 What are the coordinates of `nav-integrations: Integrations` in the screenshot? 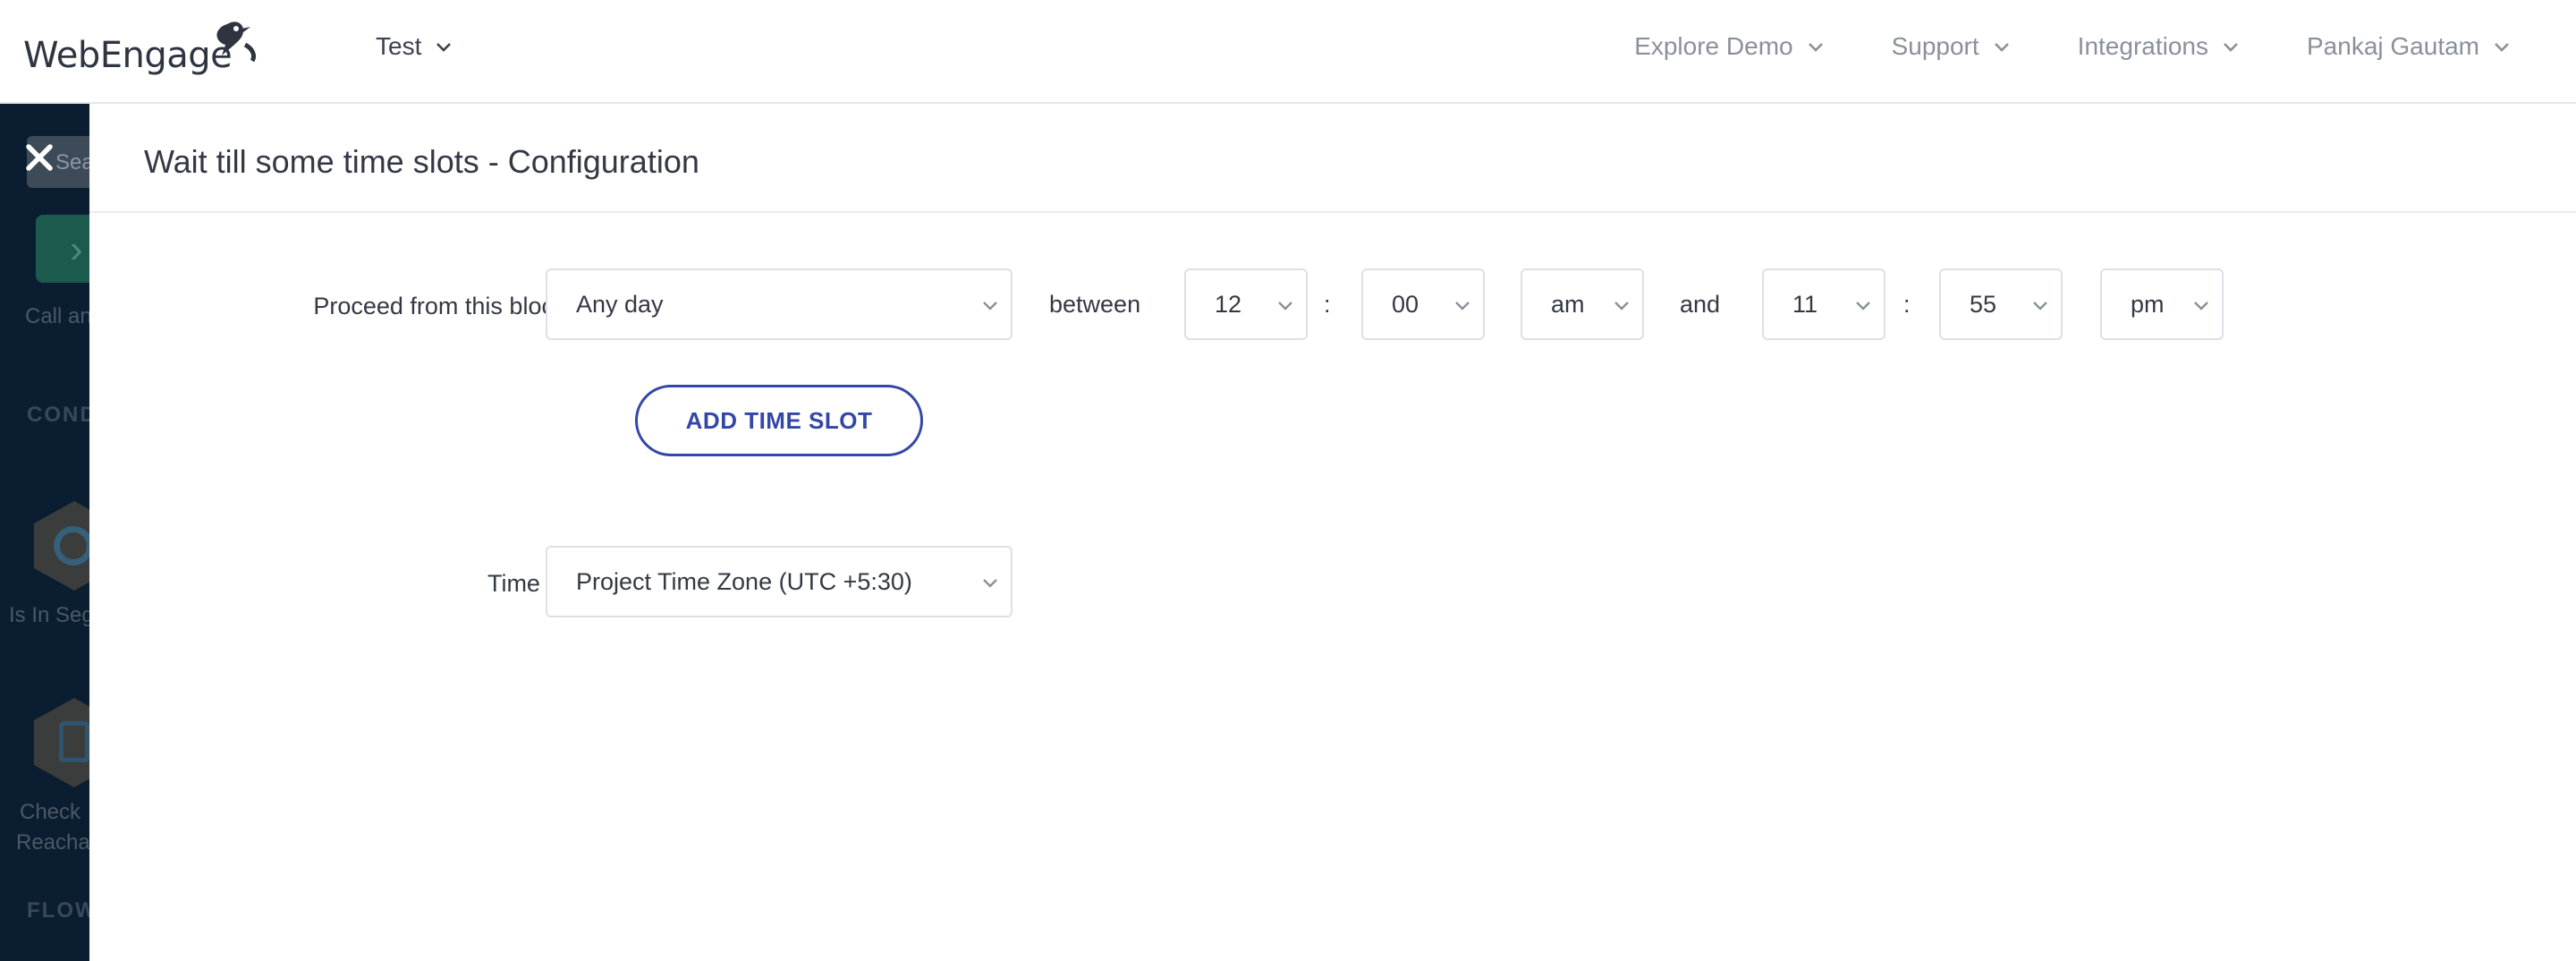 It's located at (2159, 46).